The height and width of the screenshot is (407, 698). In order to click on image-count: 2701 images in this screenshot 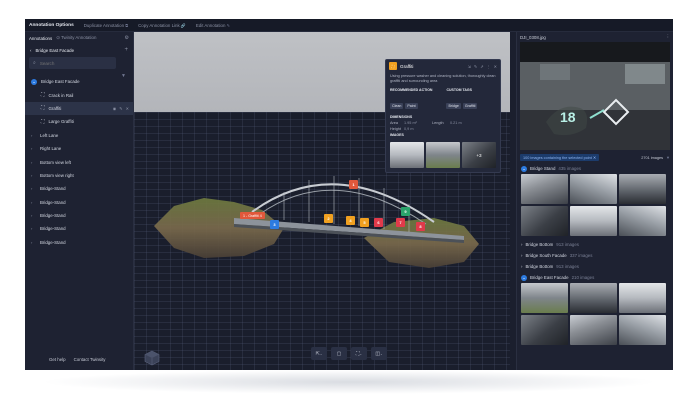, I will do `click(652, 157)`.